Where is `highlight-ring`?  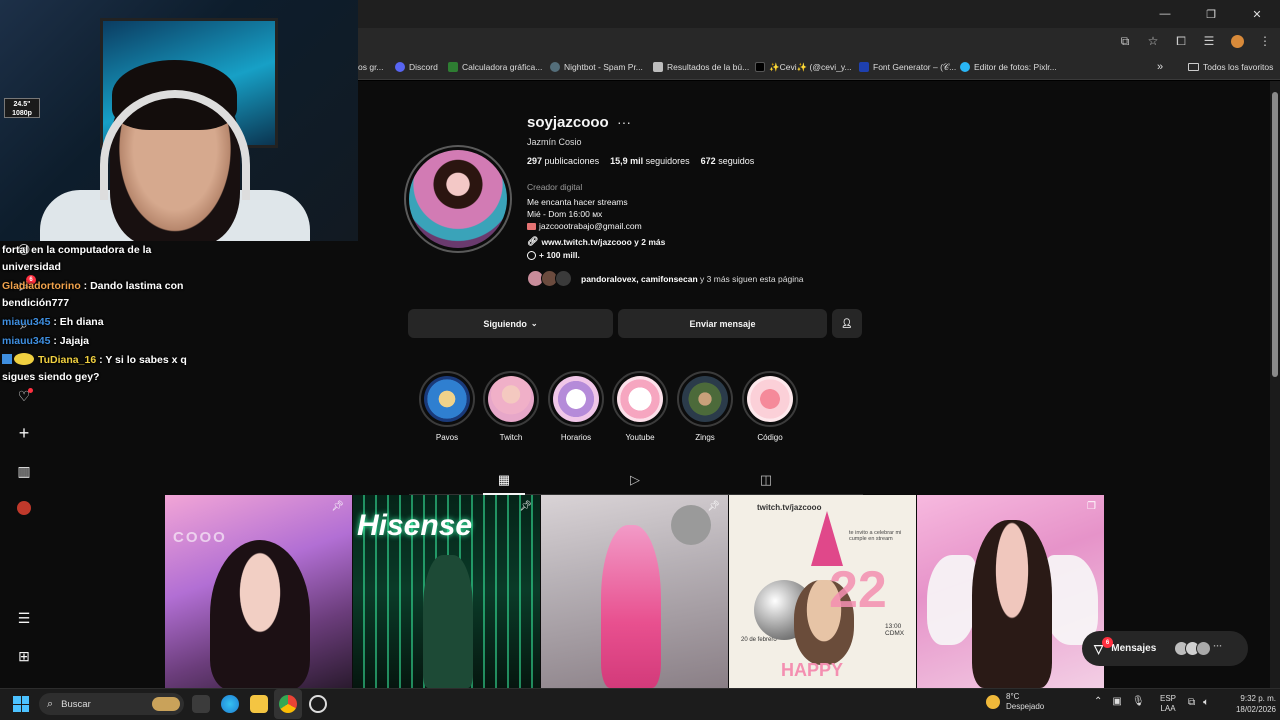 highlight-ring is located at coordinates (576, 399).